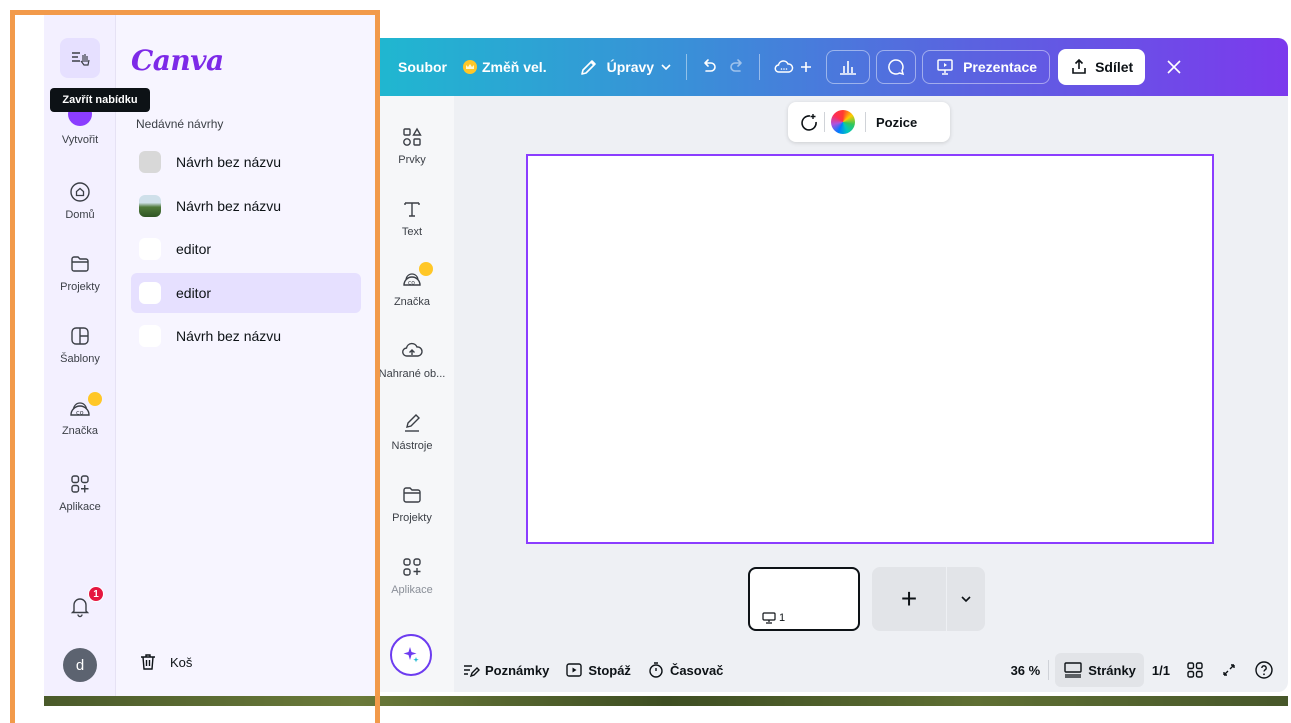  I want to click on undo-button, so click(708, 67).